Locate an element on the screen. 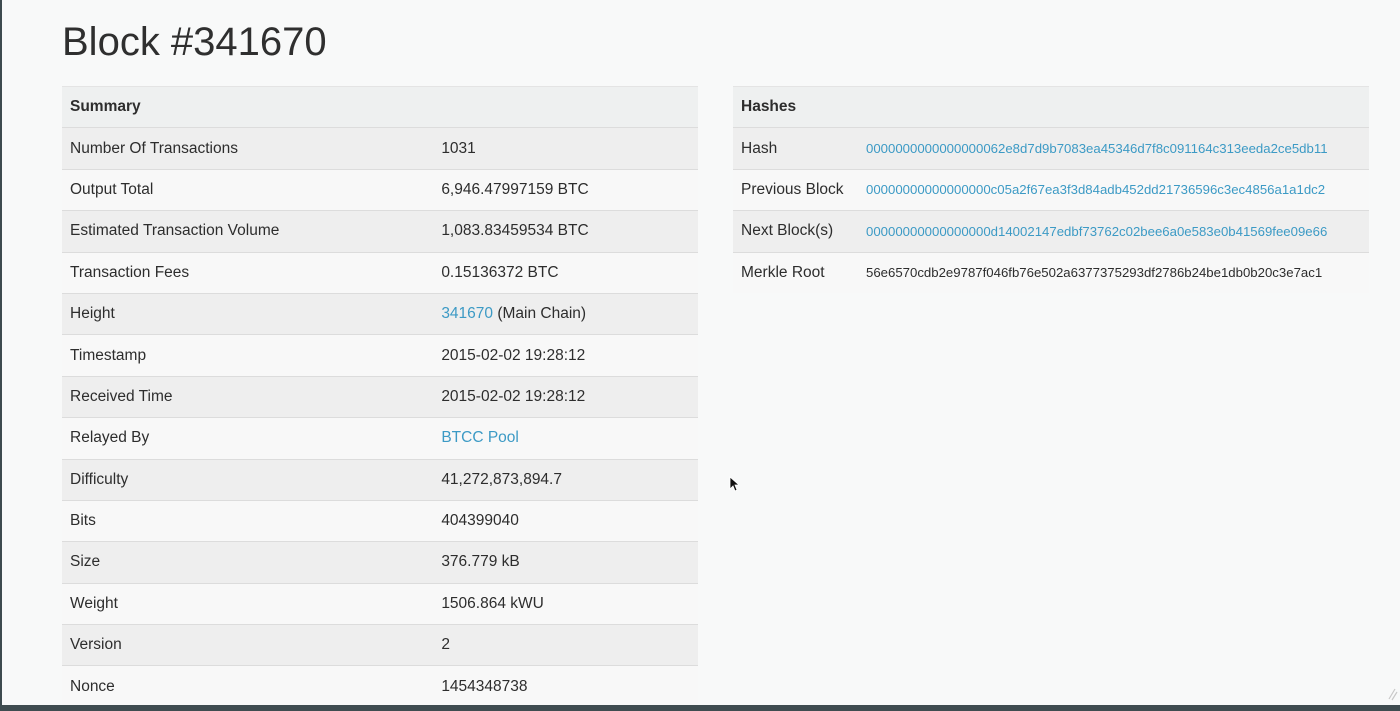  mouse-pointer-icon is located at coordinates (734, 484).